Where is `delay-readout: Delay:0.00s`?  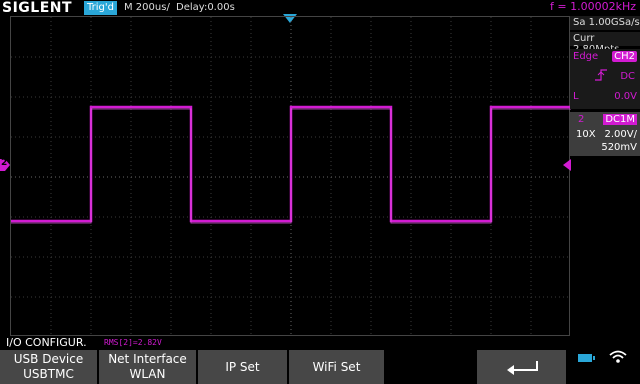 delay-readout: Delay:0.00s is located at coordinates (205, 7).